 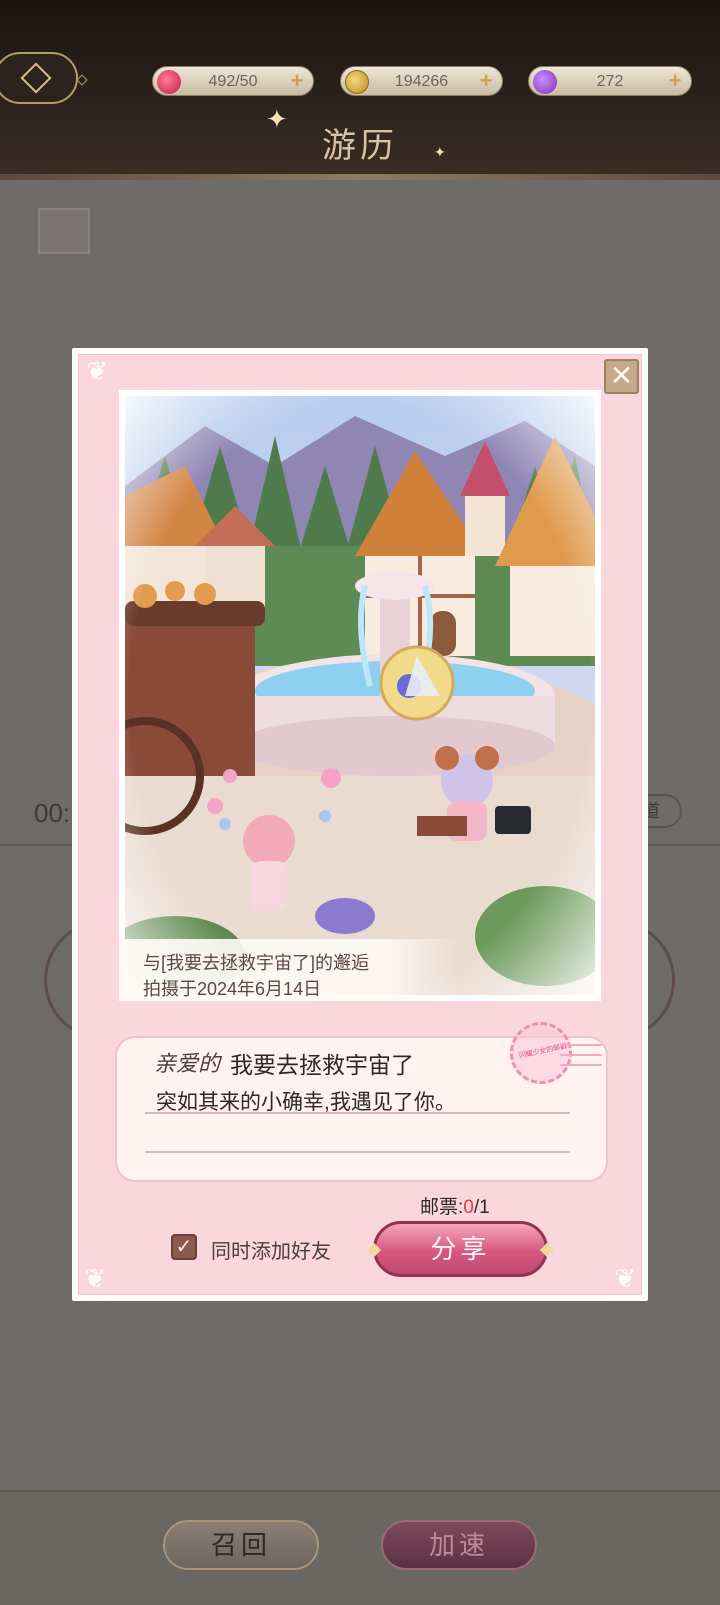 What do you see at coordinates (484, 1207) in the screenshot?
I see `stamp-count-total: 1` at bounding box center [484, 1207].